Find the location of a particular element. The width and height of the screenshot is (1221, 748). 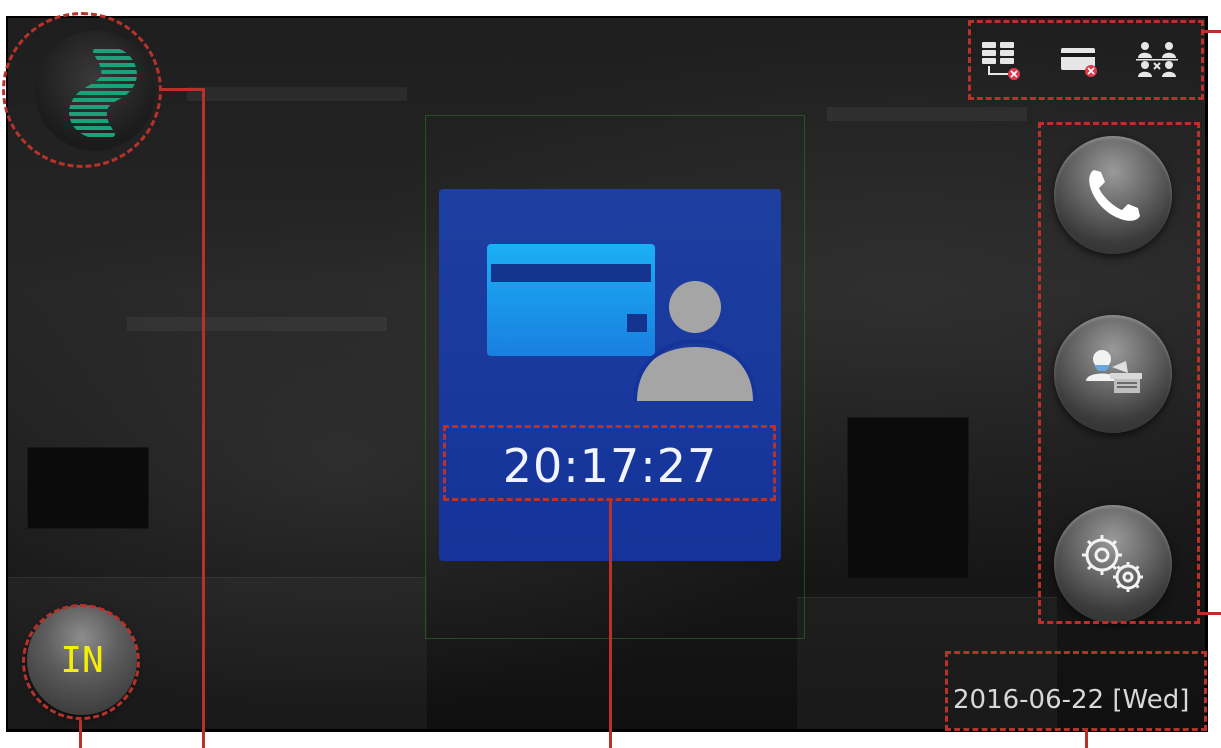

side-buttons-callout is located at coordinates (1119, 373).